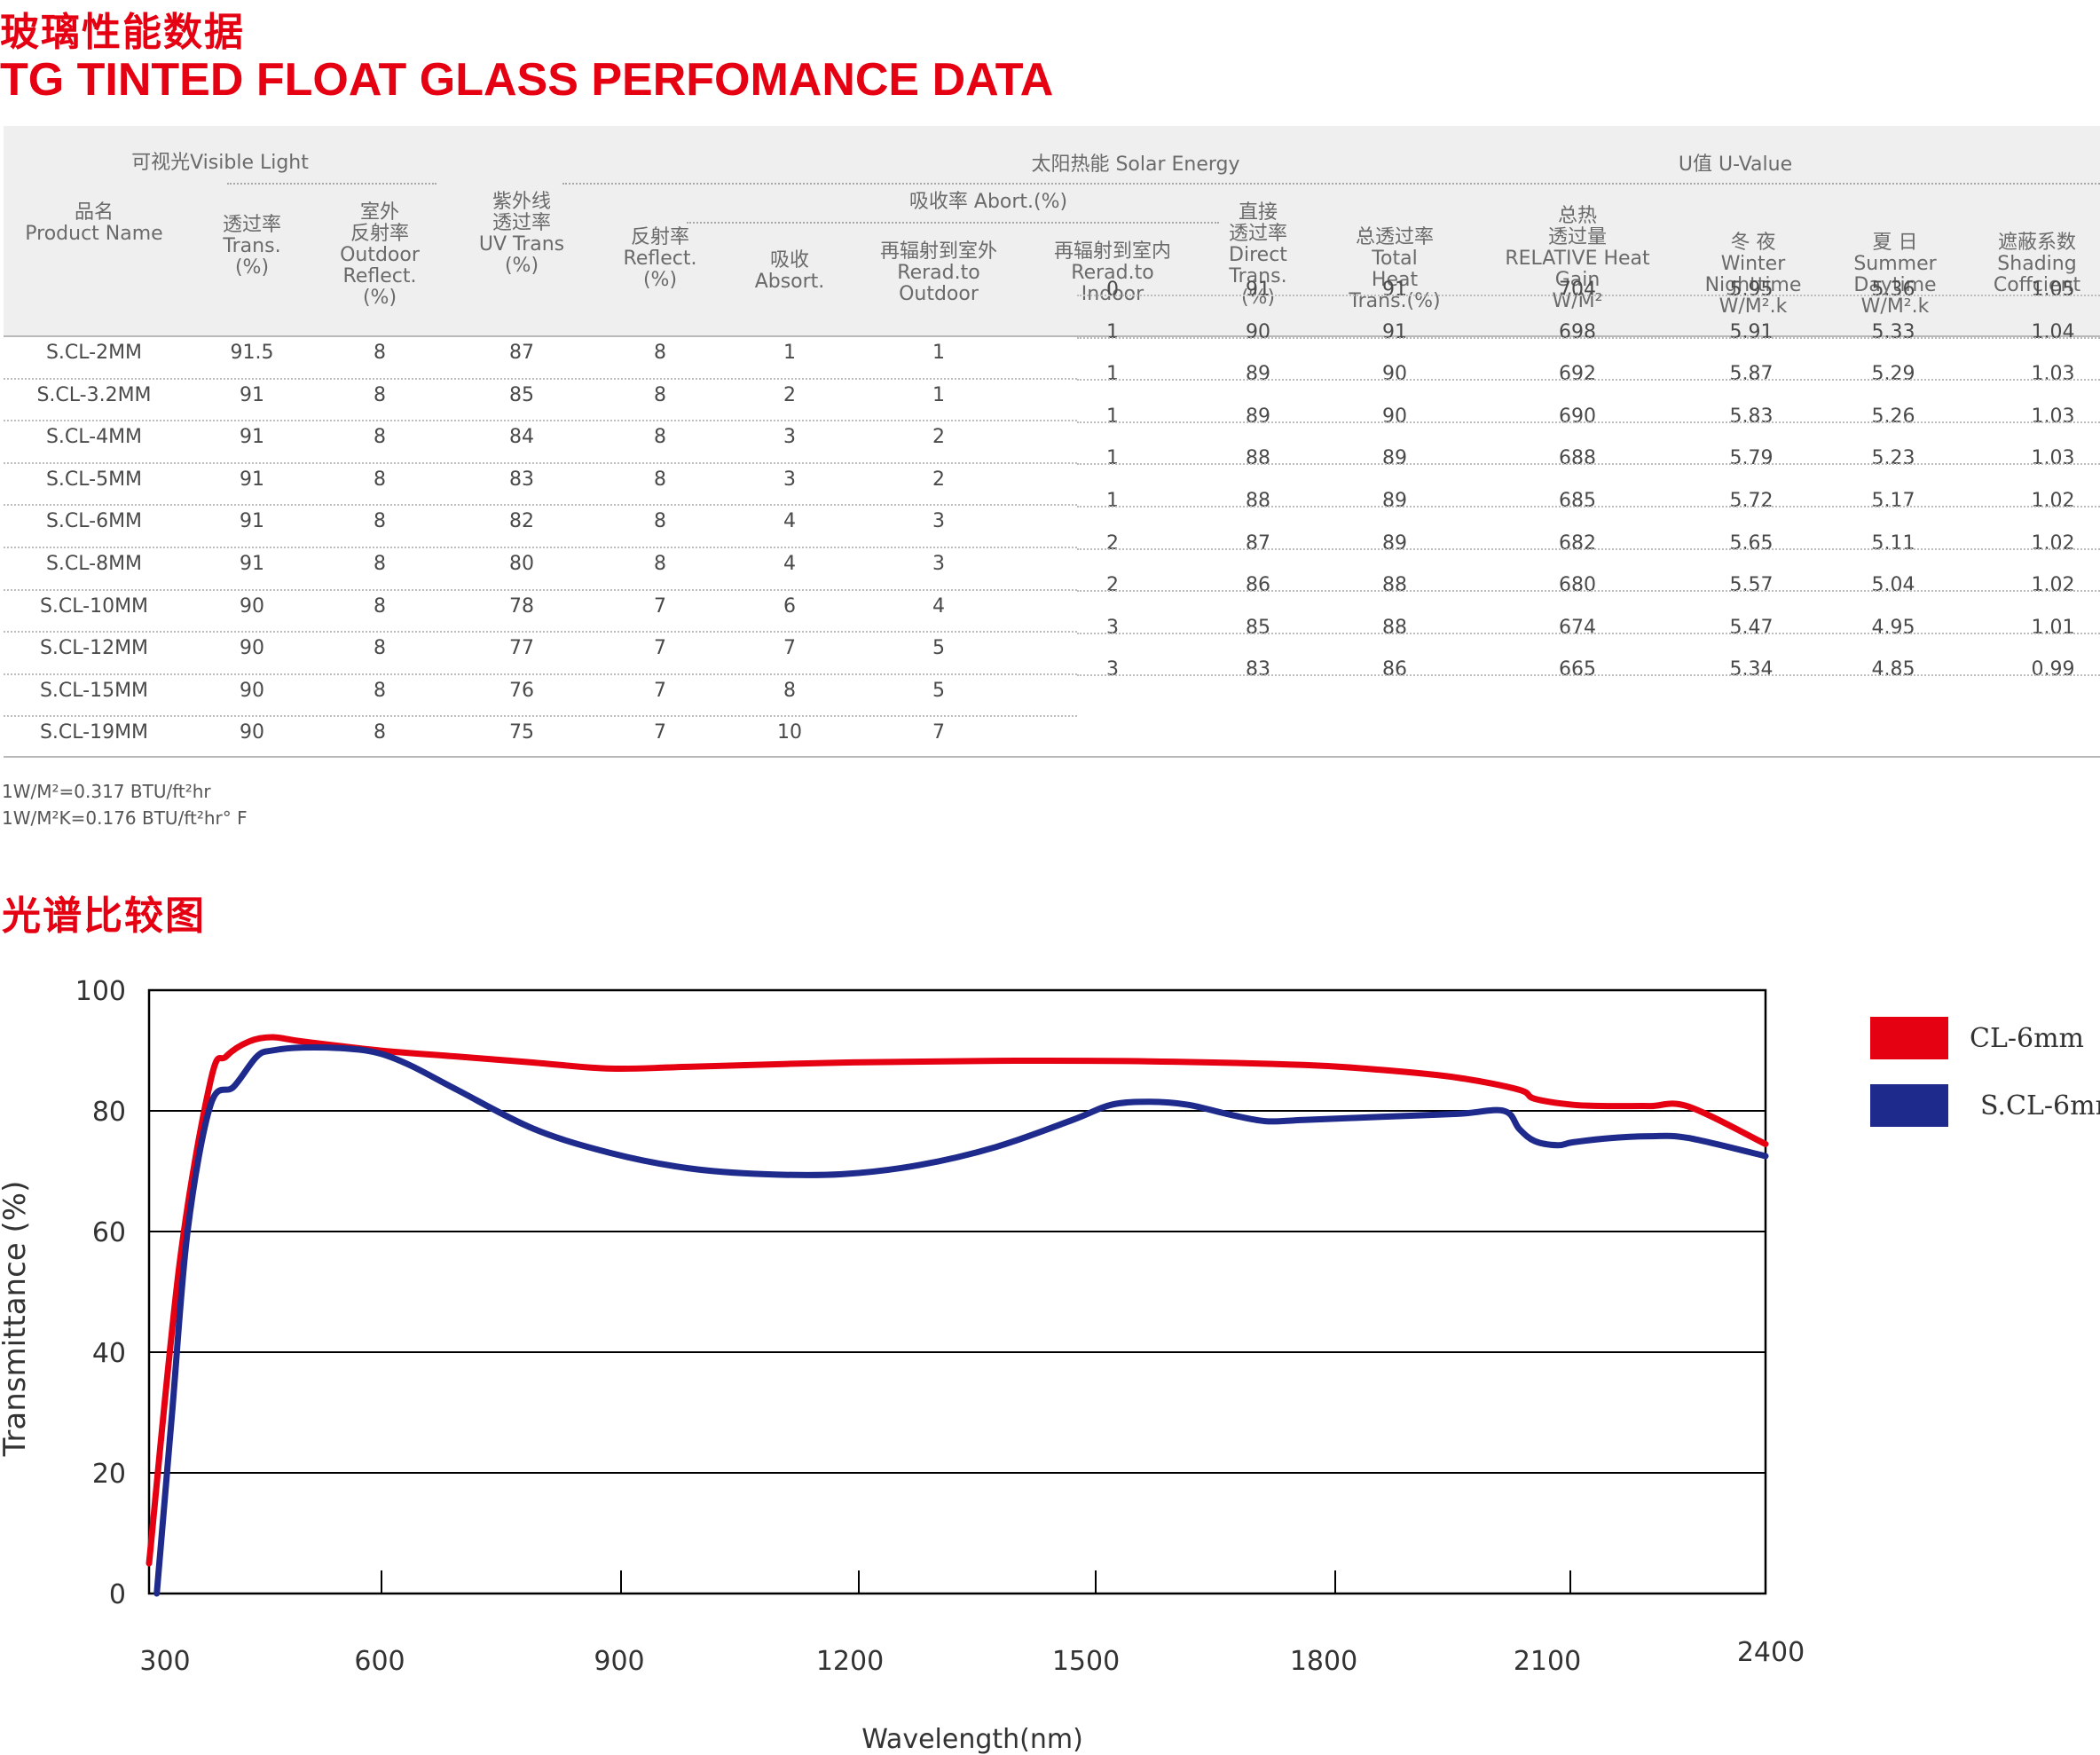  Describe the element at coordinates (2053, 290) in the screenshot. I see `cell-shading: 1.05` at that location.